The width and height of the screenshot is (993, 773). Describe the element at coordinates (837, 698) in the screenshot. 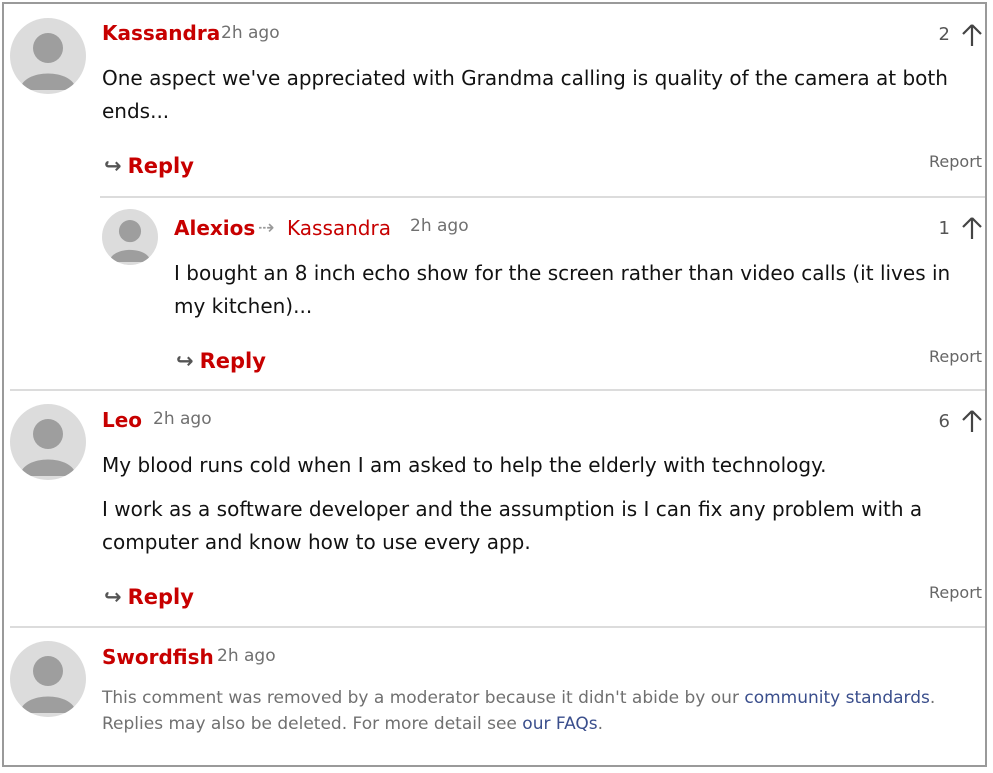

I see `community-standards-link: community standards` at that location.